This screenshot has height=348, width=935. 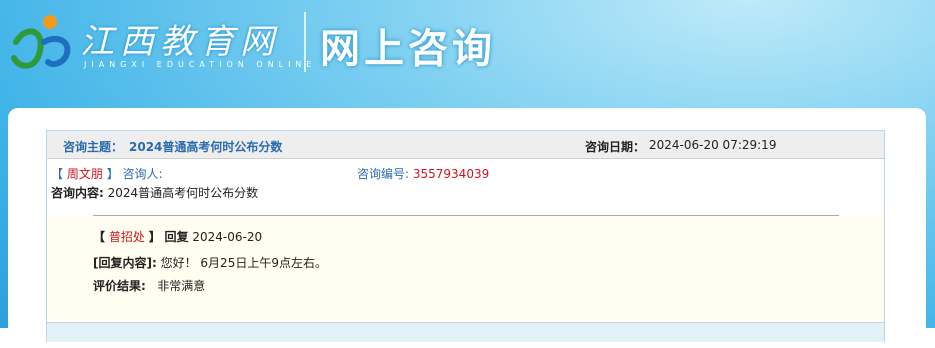 I want to click on bracket-open: 【, so click(x=57, y=174).